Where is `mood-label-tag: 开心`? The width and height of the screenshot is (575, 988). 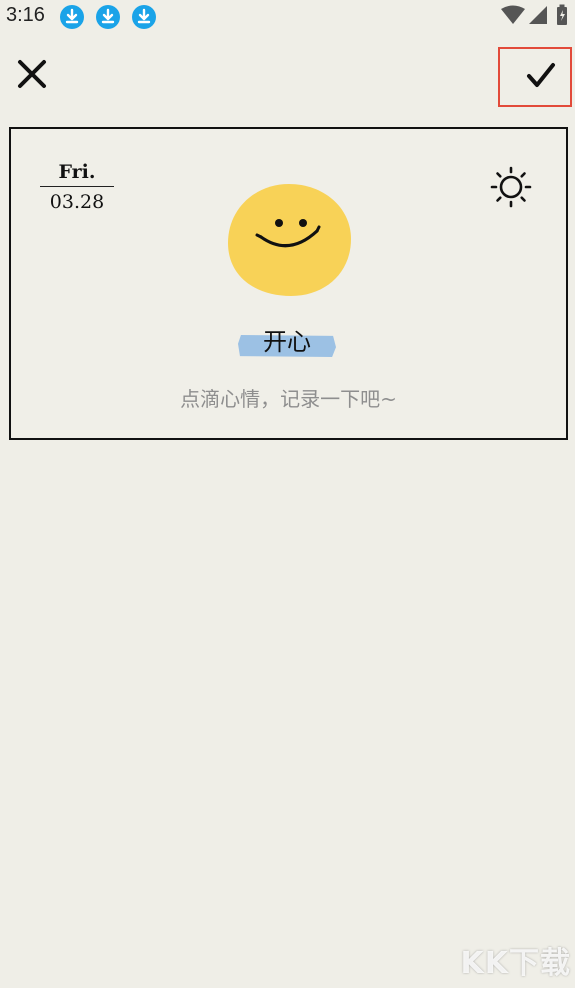
mood-label-tag: 开心 is located at coordinates (287, 344).